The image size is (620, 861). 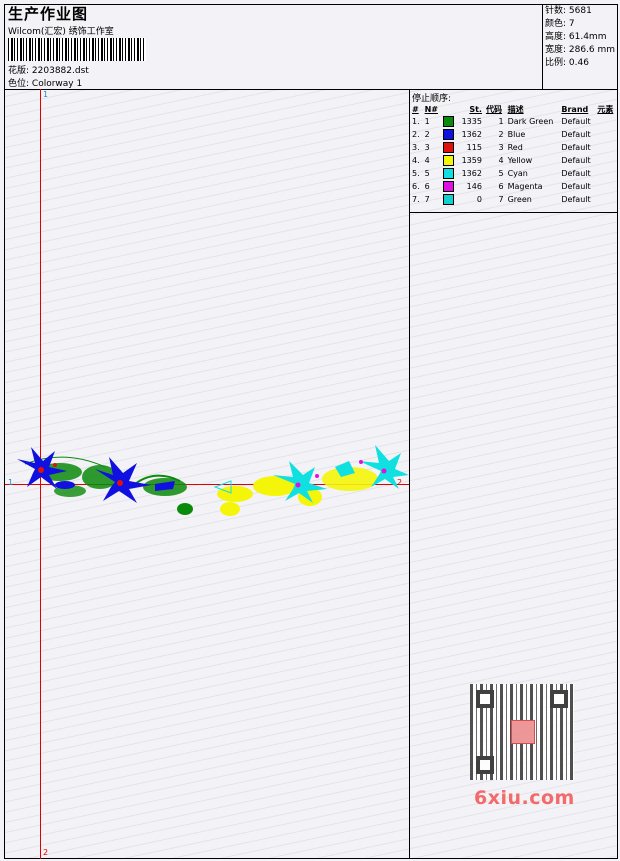 I want to click on row-index: 5., so click(x=416, y=173).